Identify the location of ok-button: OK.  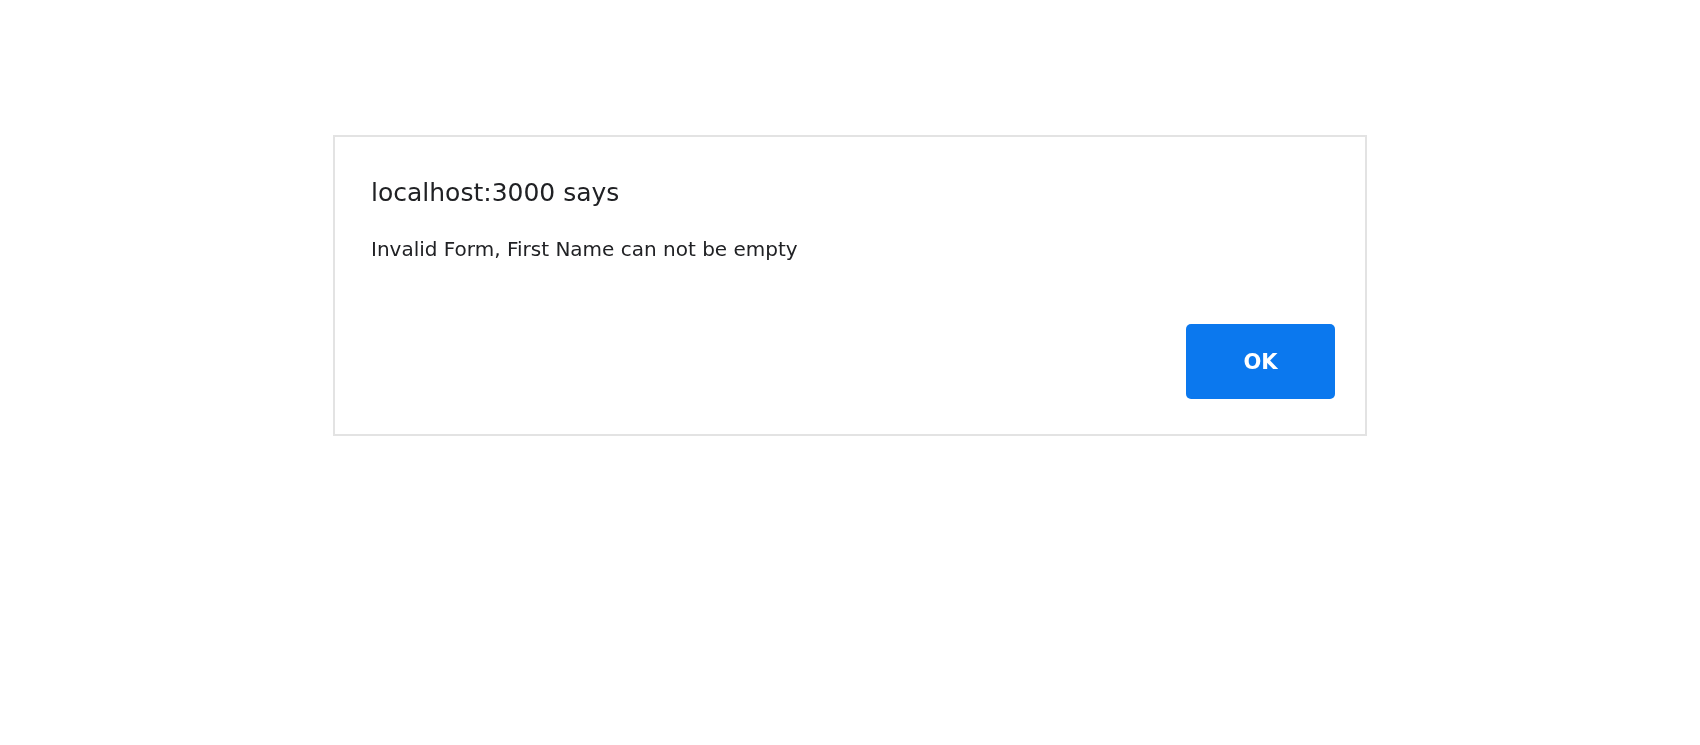
(1260, 361).